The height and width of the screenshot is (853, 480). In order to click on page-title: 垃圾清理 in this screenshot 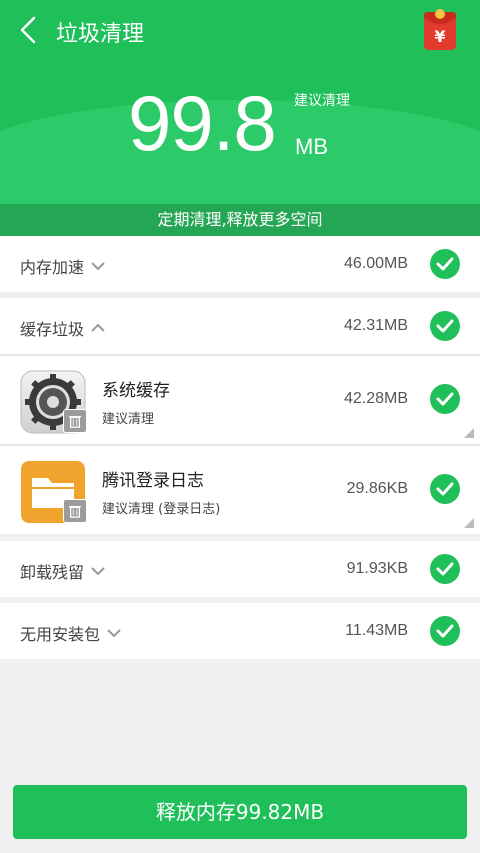, I will do `click(100, 34)`.